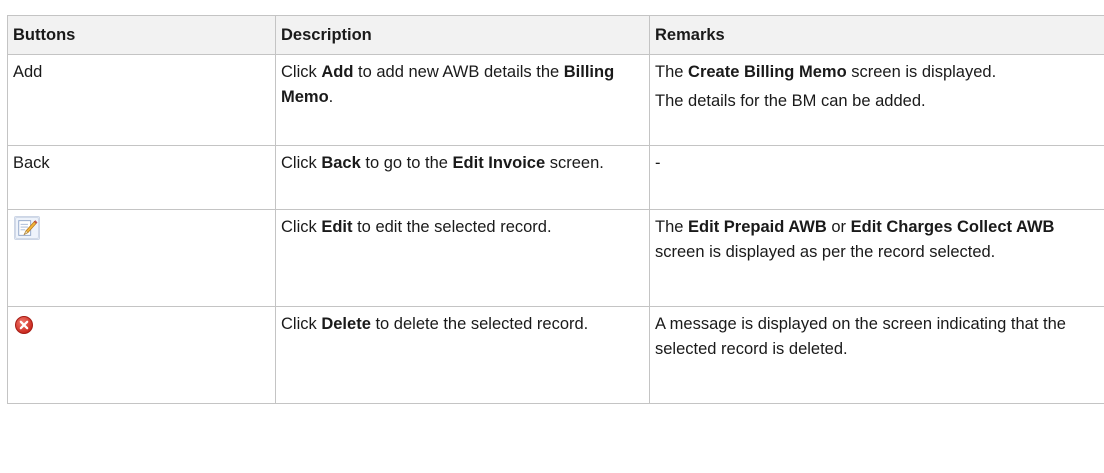 The image size is (1104, 473). What do you see at coordinates (337, 72) in the screenshot?
I see `emphasis-text: Add` at bounding box center [337, 72].